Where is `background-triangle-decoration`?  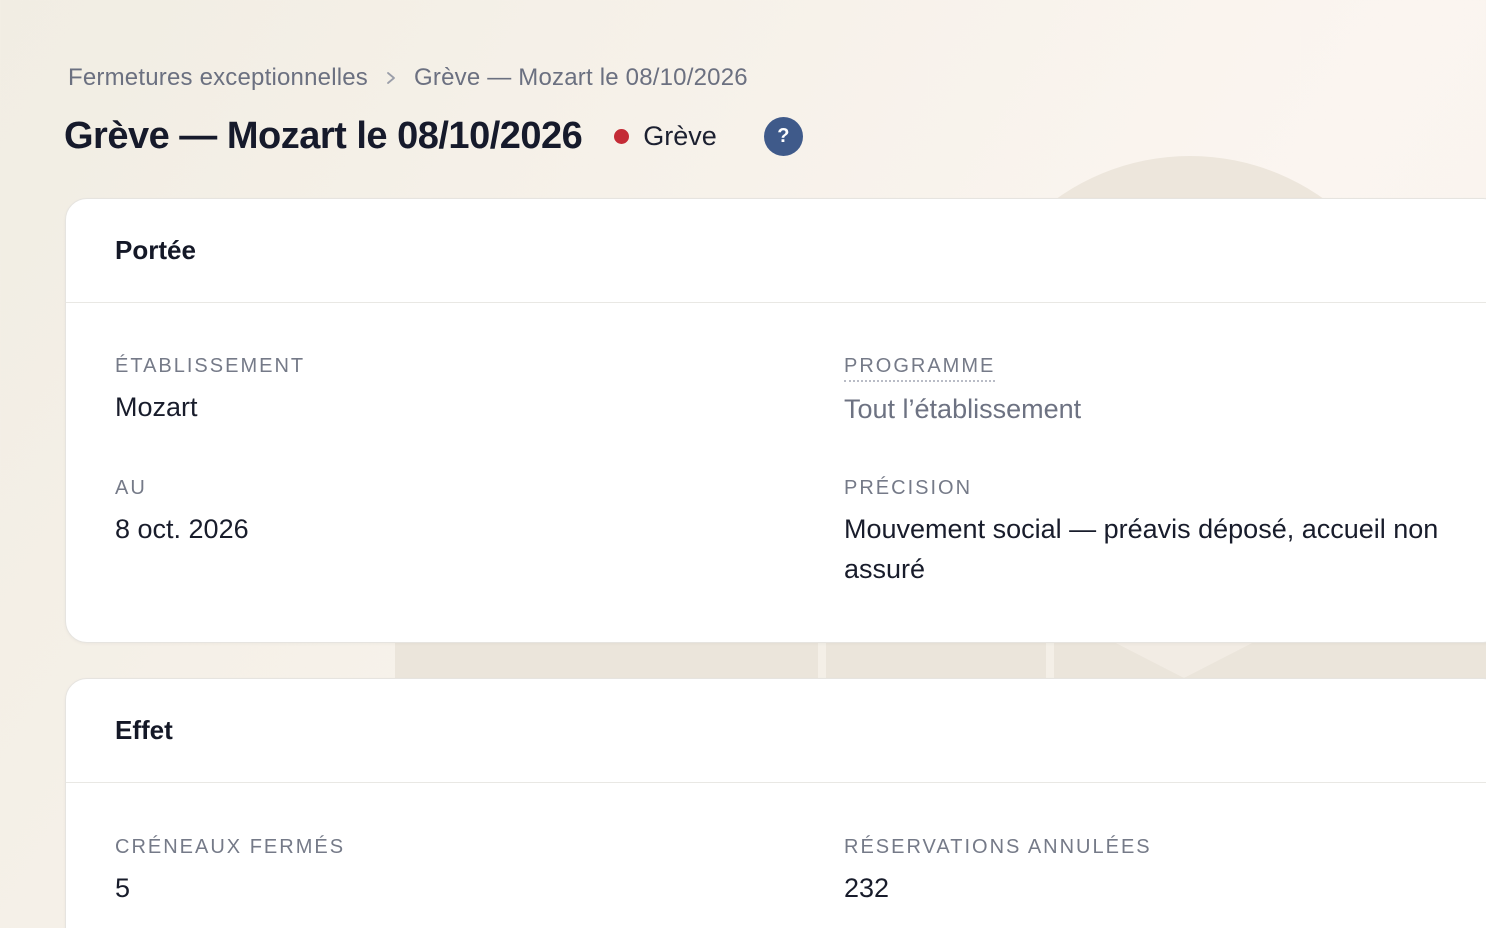 background-triangle-decoration is located at coordinates (1184, 659).